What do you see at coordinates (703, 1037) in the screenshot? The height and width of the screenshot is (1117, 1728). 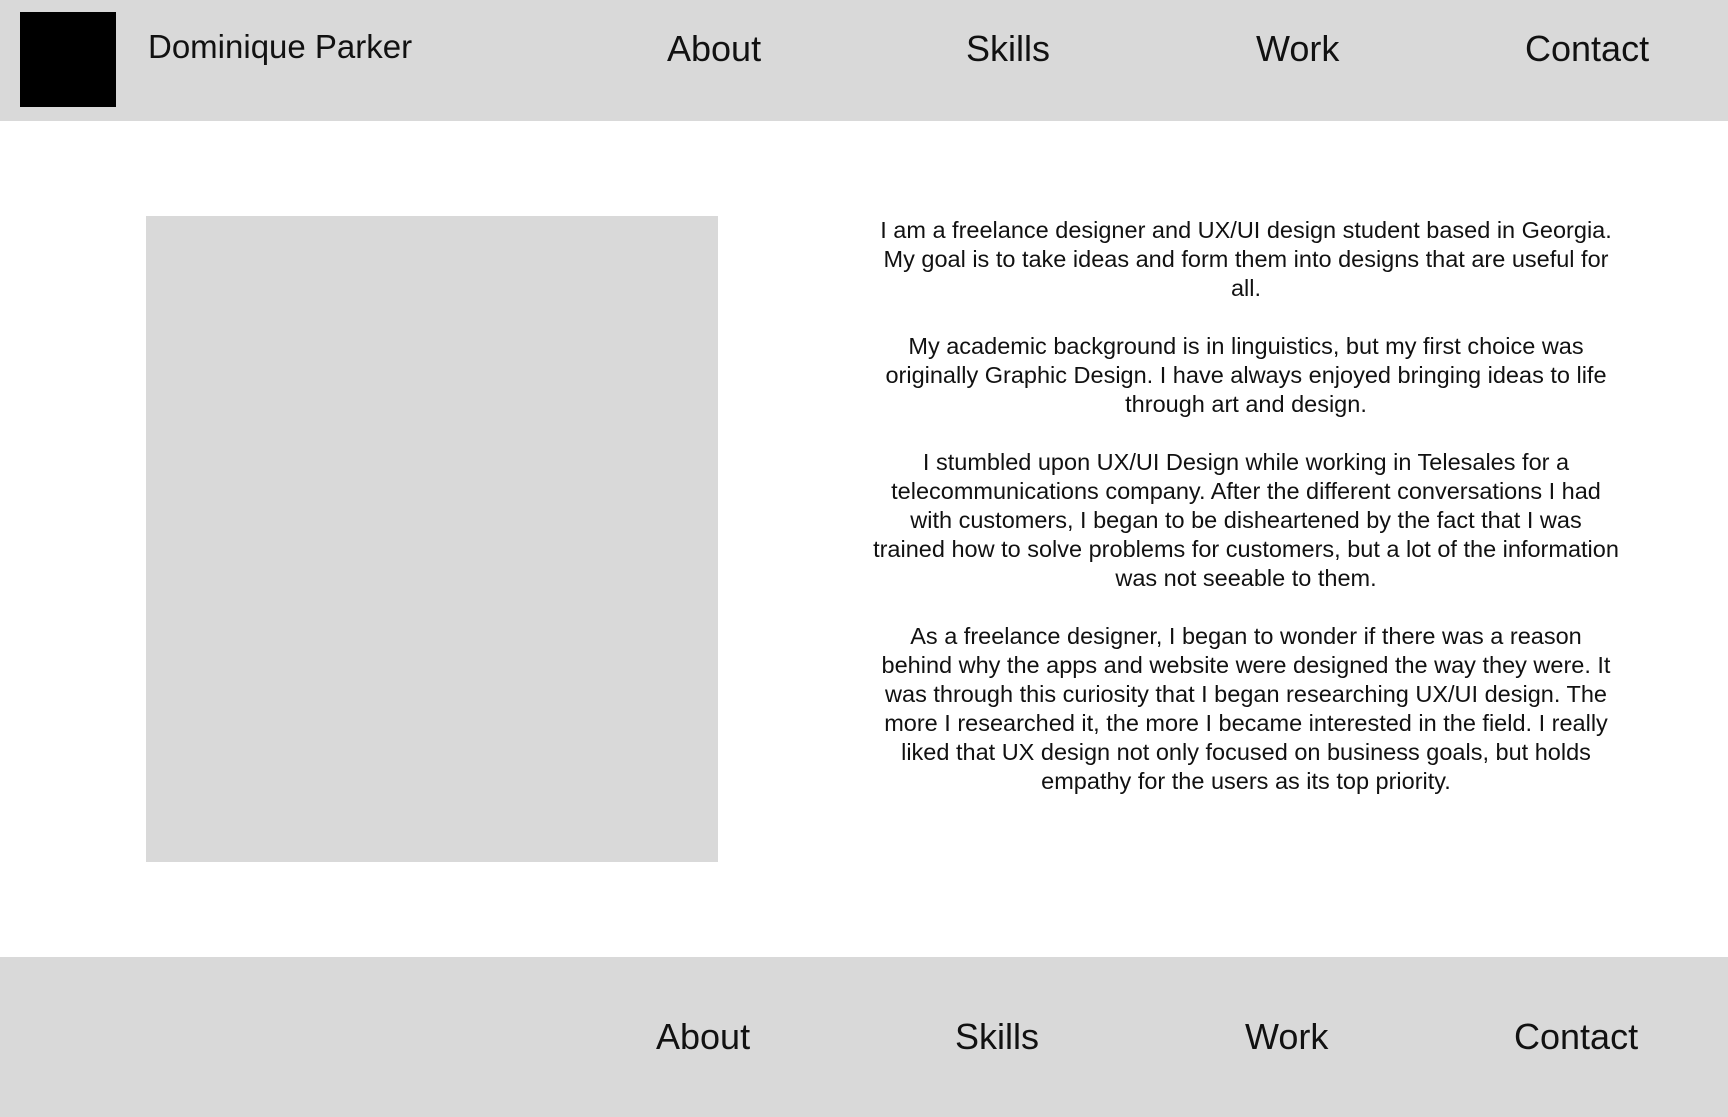 I see `footer-about-link: About` at bounding box center [703, 1037].